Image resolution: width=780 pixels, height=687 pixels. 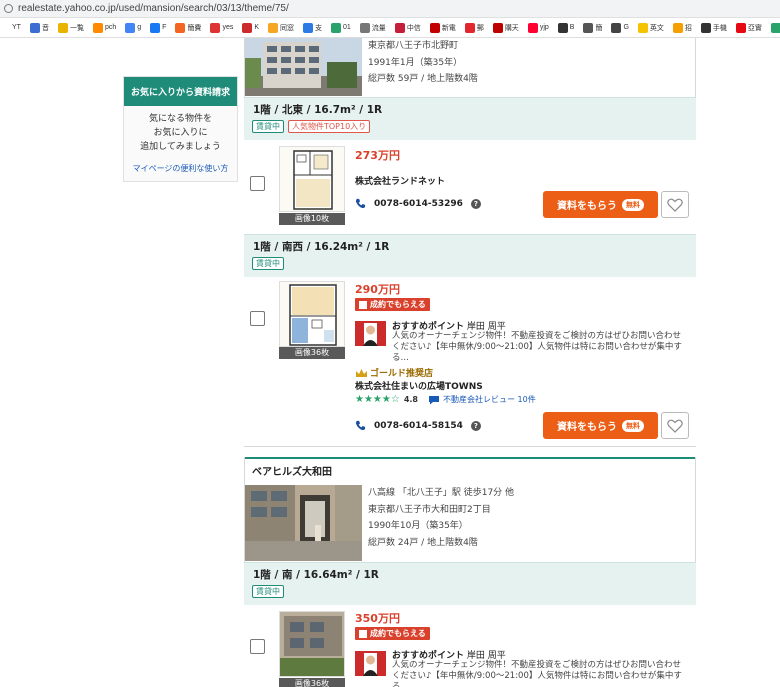 I want to click on bookmark-item: K, so click(x=251, y=27).